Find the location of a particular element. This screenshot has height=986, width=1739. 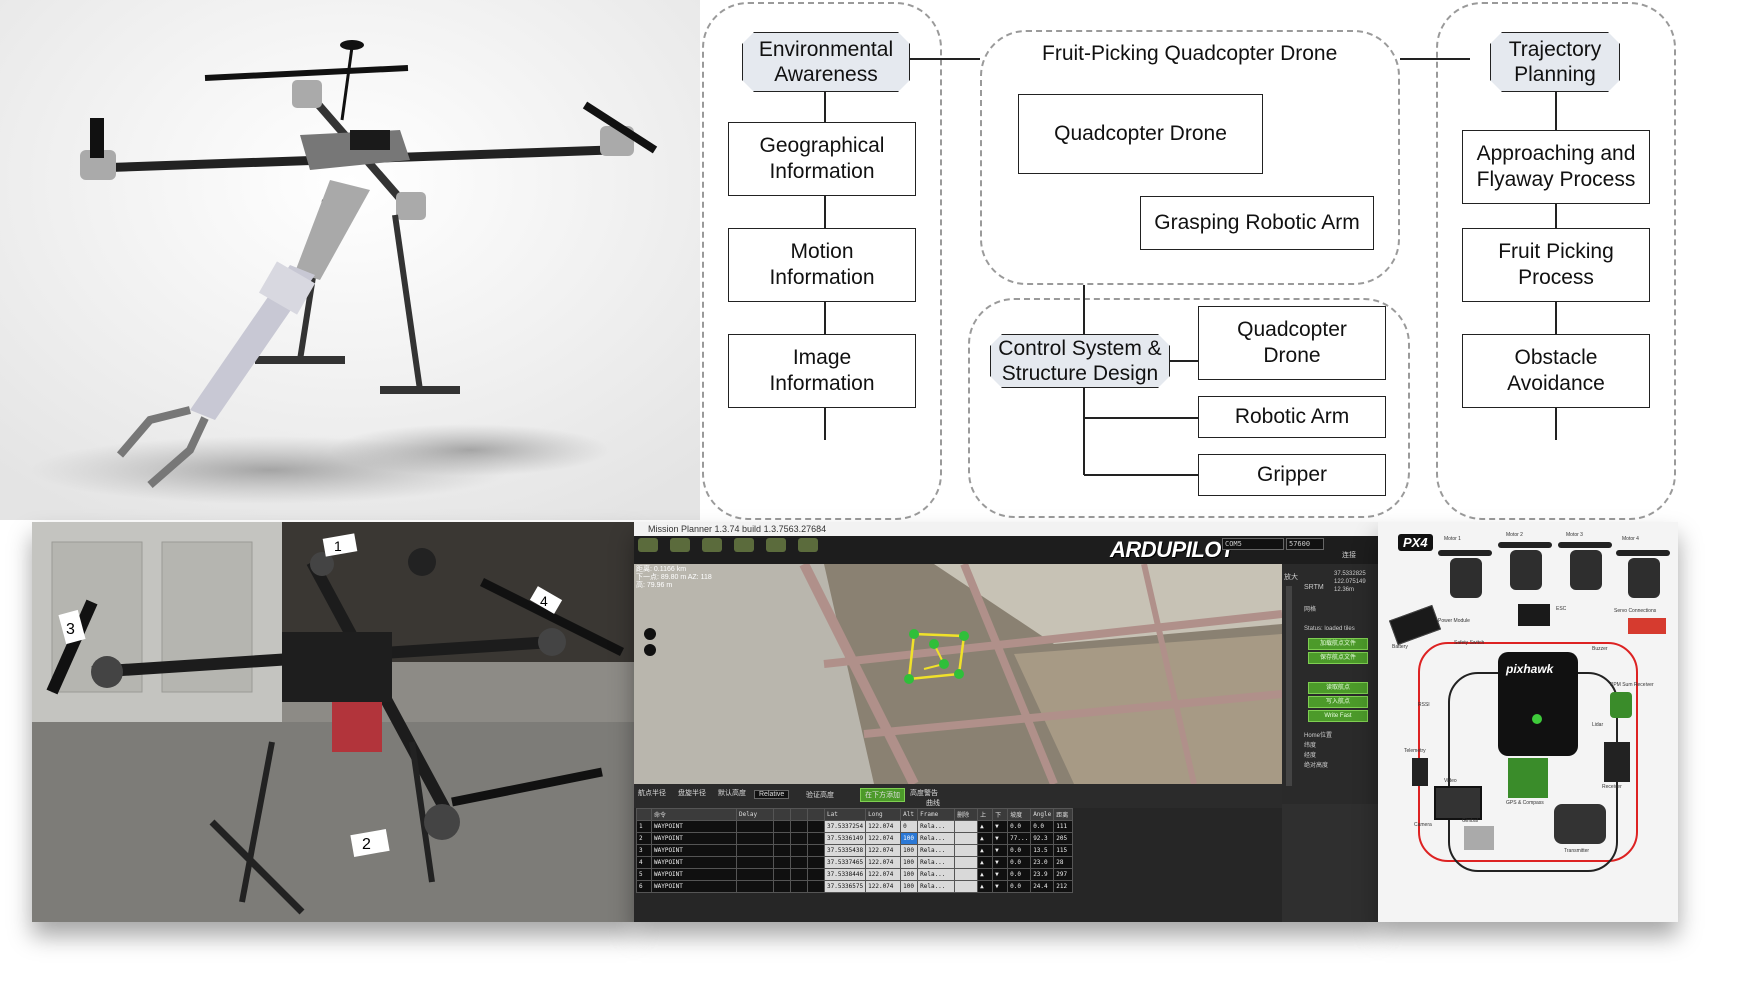

map-info-alt: 高: 79.96 m is located at coordinates (654, 585).